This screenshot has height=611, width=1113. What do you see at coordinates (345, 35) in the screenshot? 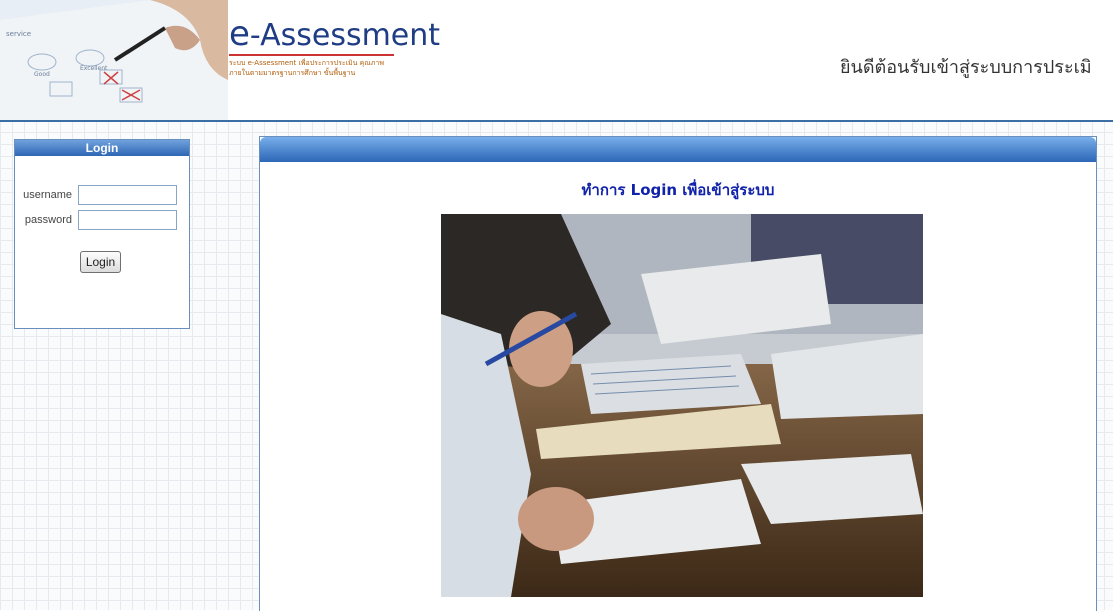
I see `logo-title-rest: -Assessment` at bounding box center [345, 35].